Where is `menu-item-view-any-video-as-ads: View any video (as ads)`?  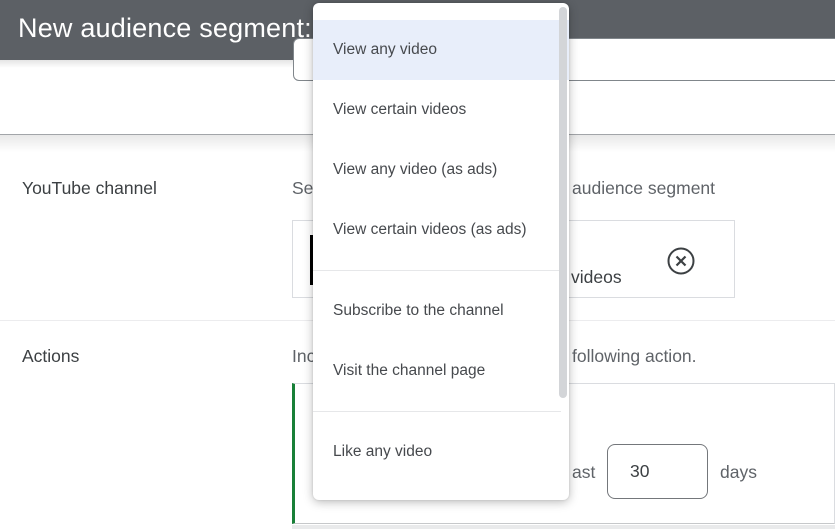 menu-item-view-any-video-as-ads: View any video (as ads) is located at coordinates (441, 170).